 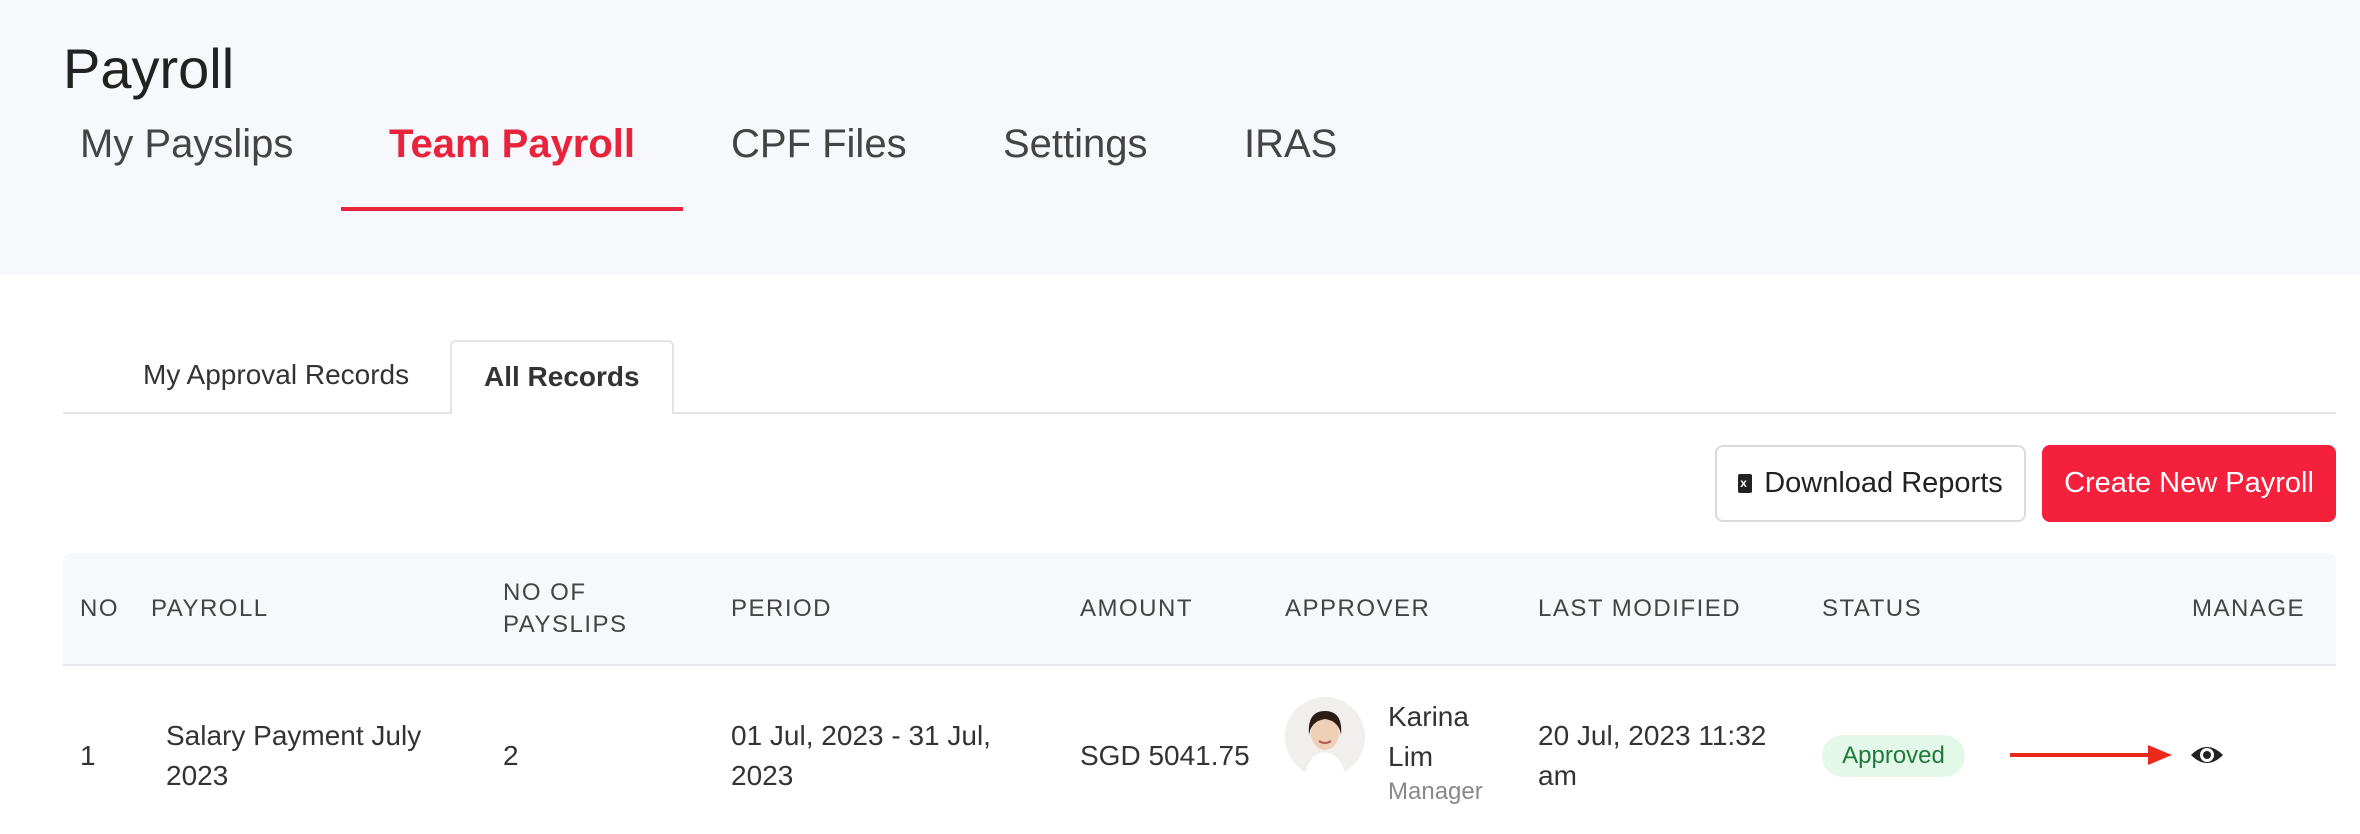 What do you see at coordinates (88, 755) in the screenshot?
I see `cell-no: 1` at bounding box center [88, 755].